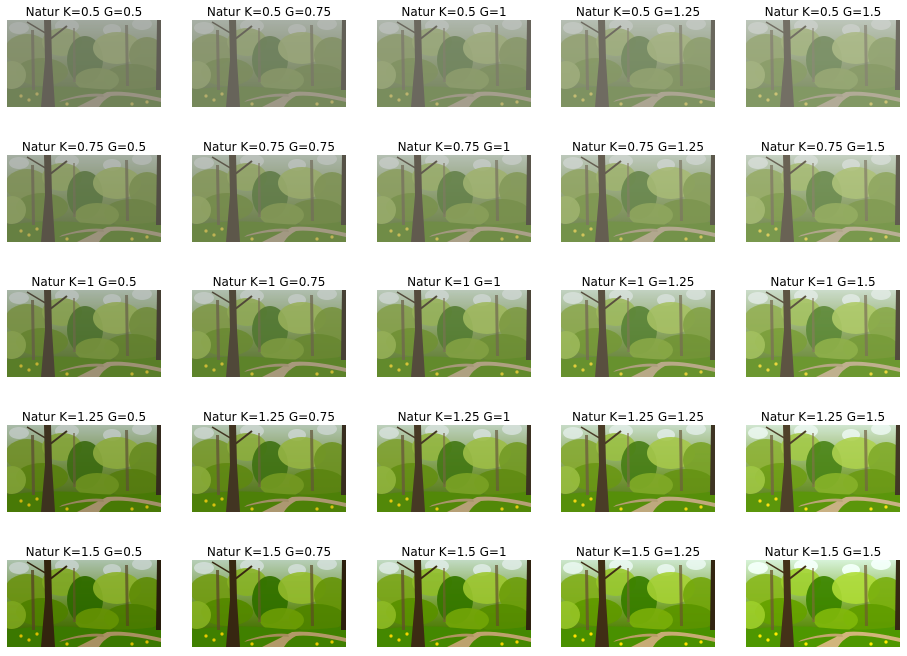  I want to click on panel: Natur K=0.5 G=1.25, so click(638, 55).